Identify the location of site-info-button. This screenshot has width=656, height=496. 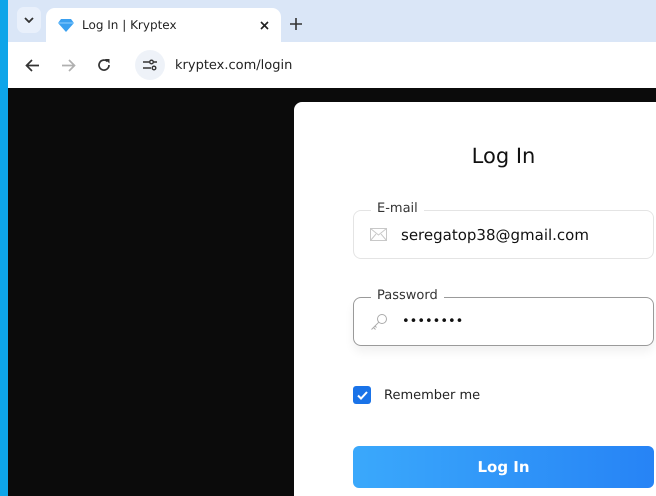
(150, 65).